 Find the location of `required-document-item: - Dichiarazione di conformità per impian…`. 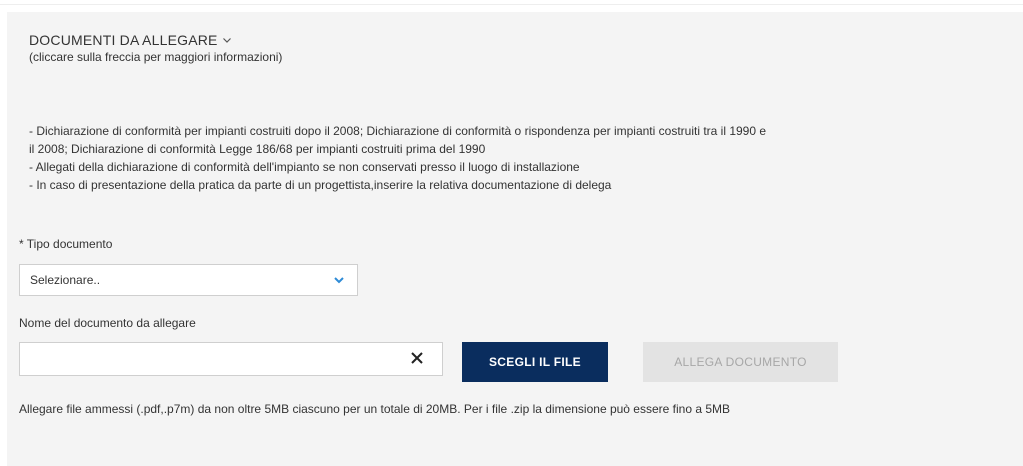

required-document-item: - Dichiarazione di conformità per impian… is located at coordinates (398, 131).